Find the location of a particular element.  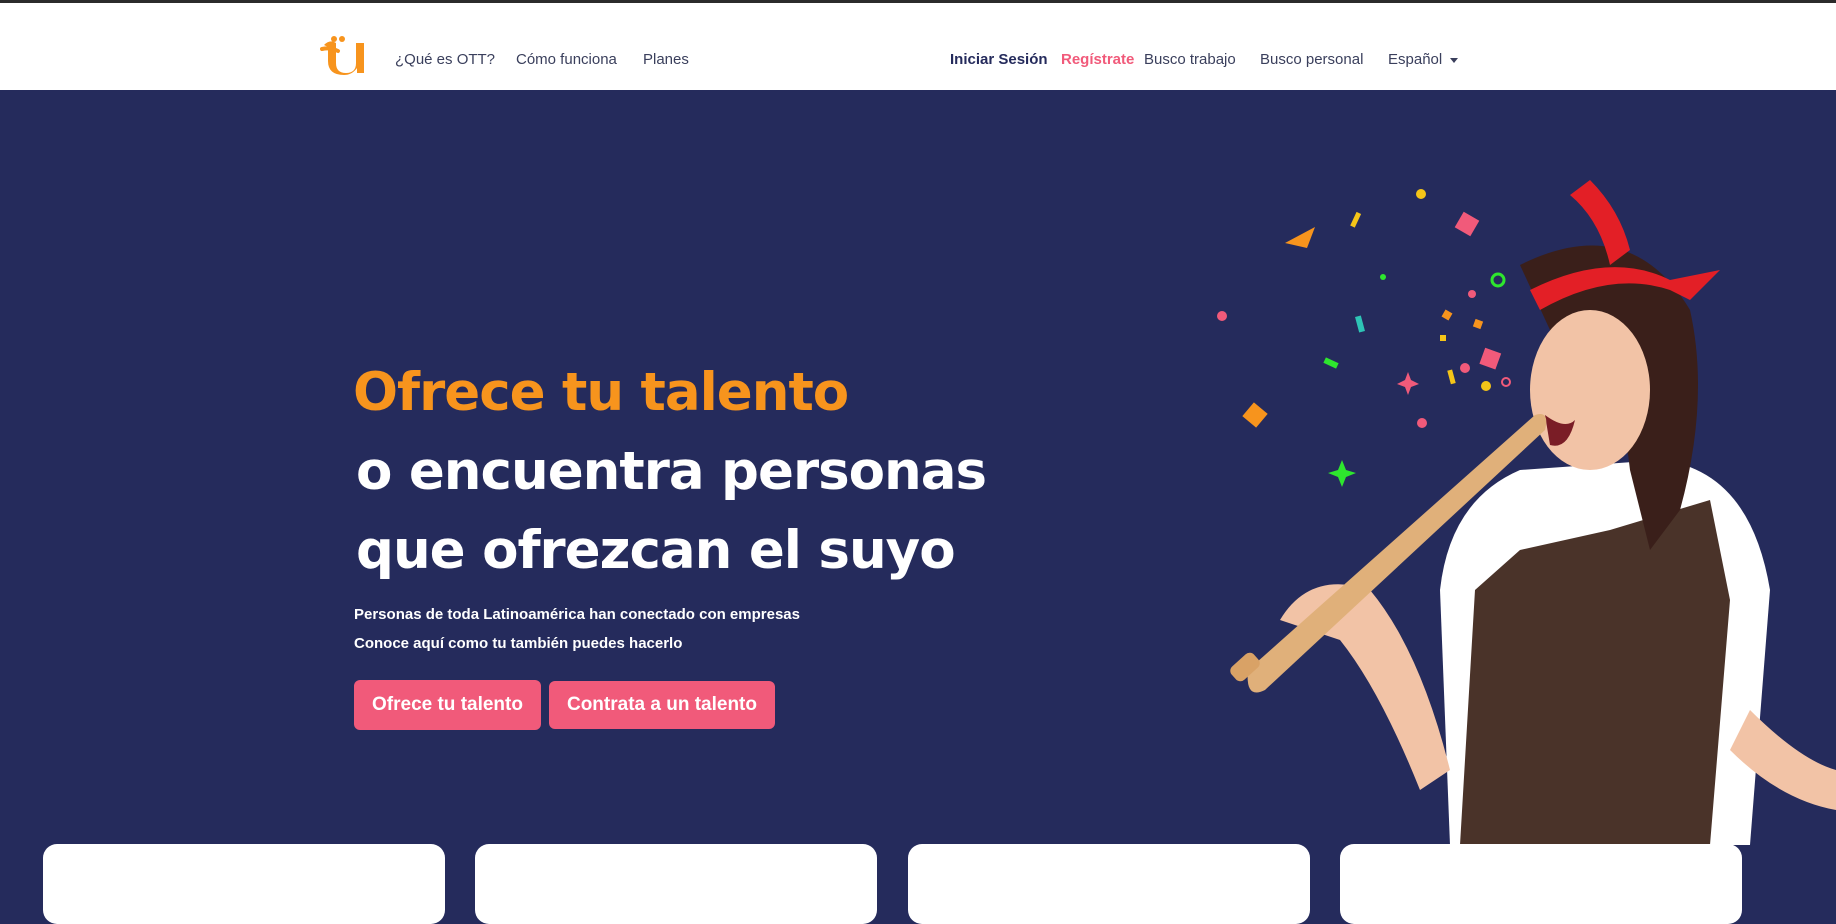

busco-personal-link: Busco personal is located at coordinates (1311, 59).